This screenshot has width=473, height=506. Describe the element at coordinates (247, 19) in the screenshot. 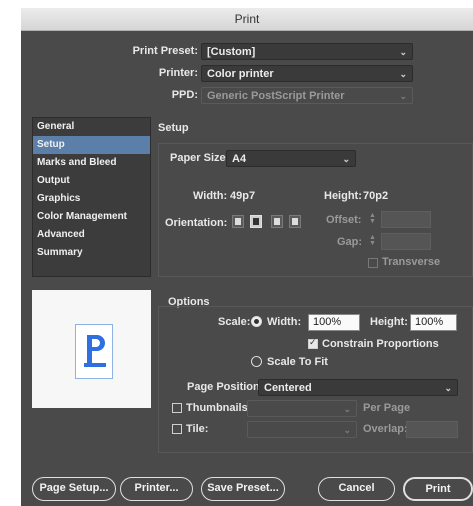

I see `window-title: Print` at that location.